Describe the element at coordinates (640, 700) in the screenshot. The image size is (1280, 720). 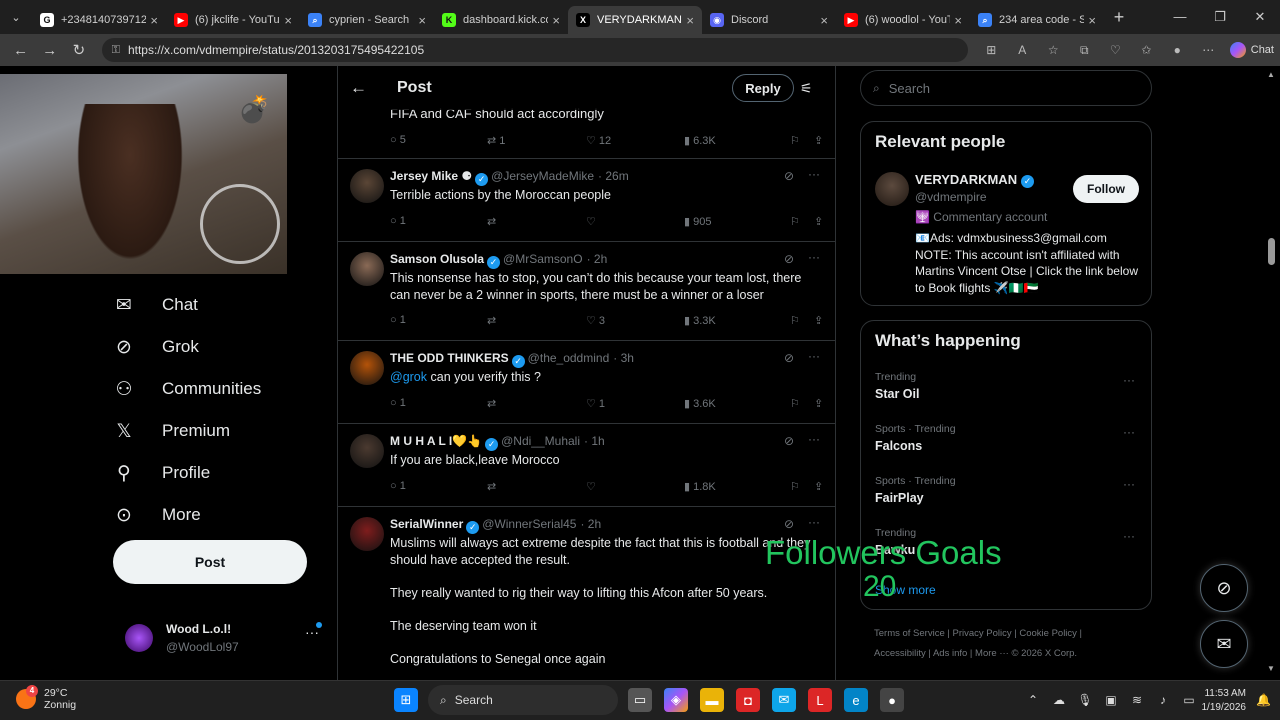
I see `task-view-icon: ▭` at that location.